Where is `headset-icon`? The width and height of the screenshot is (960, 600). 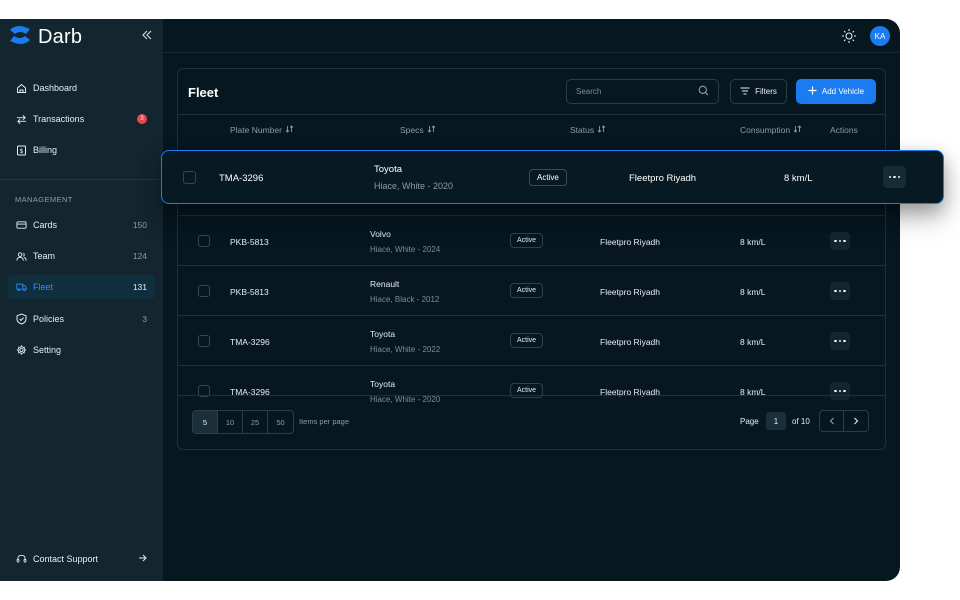 headset-icon is located at coordinates (21, 559).